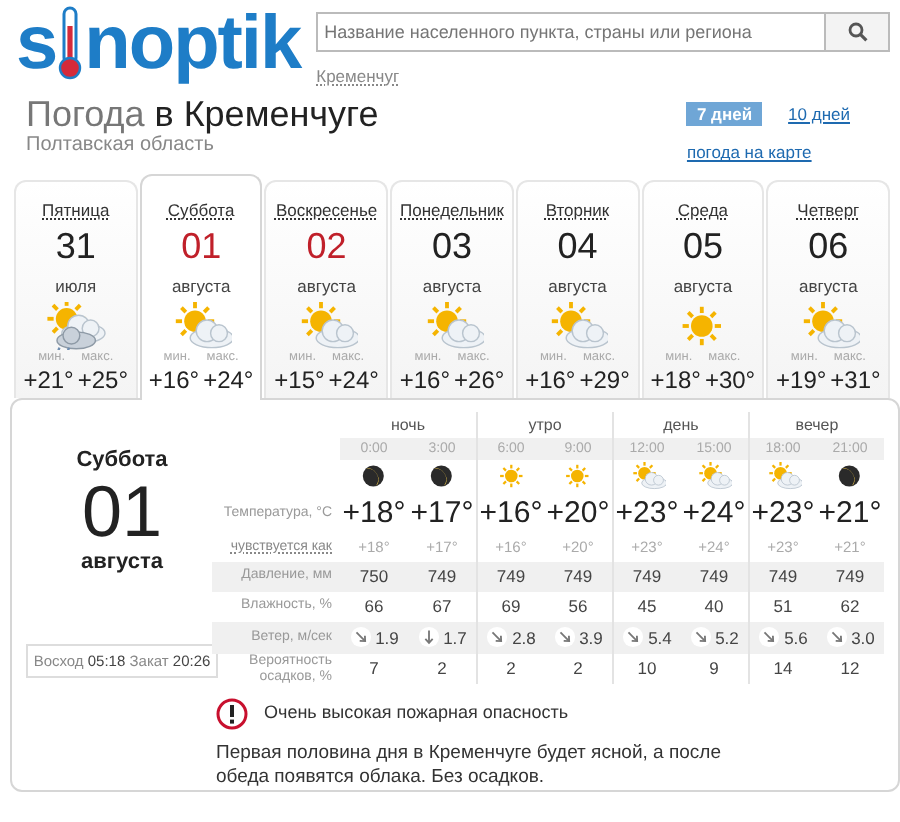  Describe the element at coordinates (660, 637) in the screenshot. I see `wind-speed: 5.4` at that location.